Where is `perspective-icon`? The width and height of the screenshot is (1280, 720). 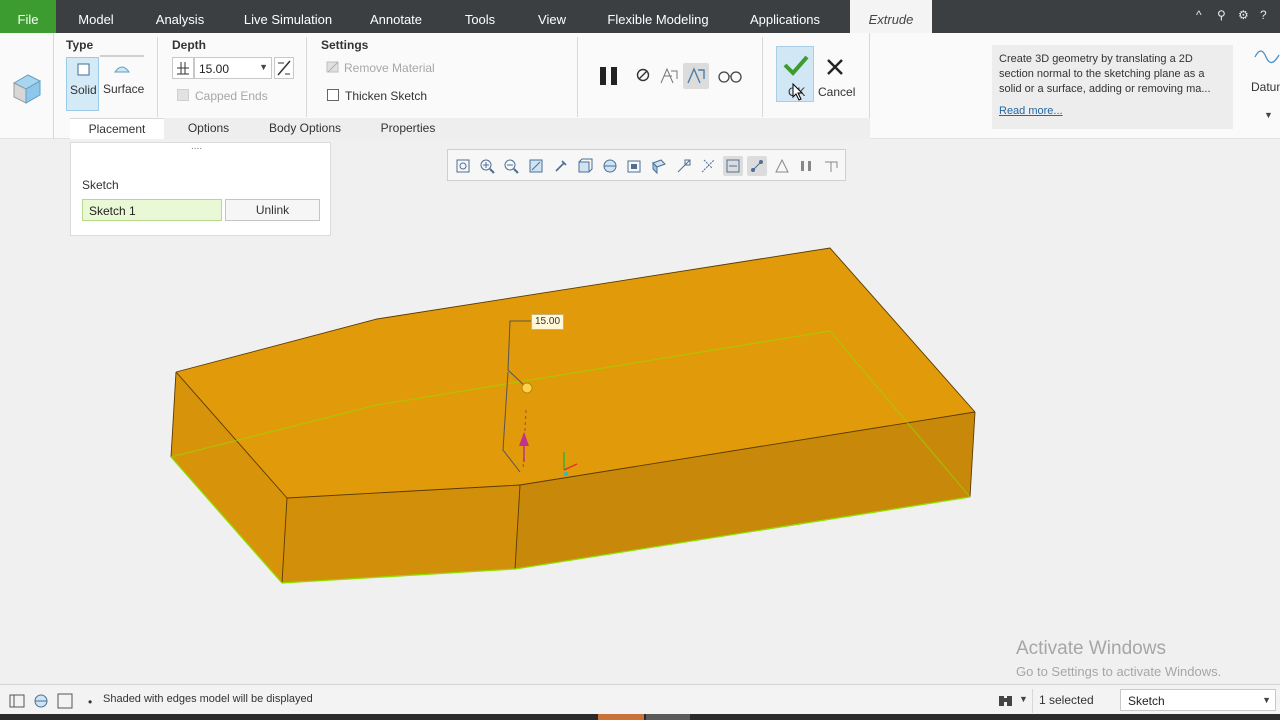
perspective-icon is located at coordinates (659, 166).